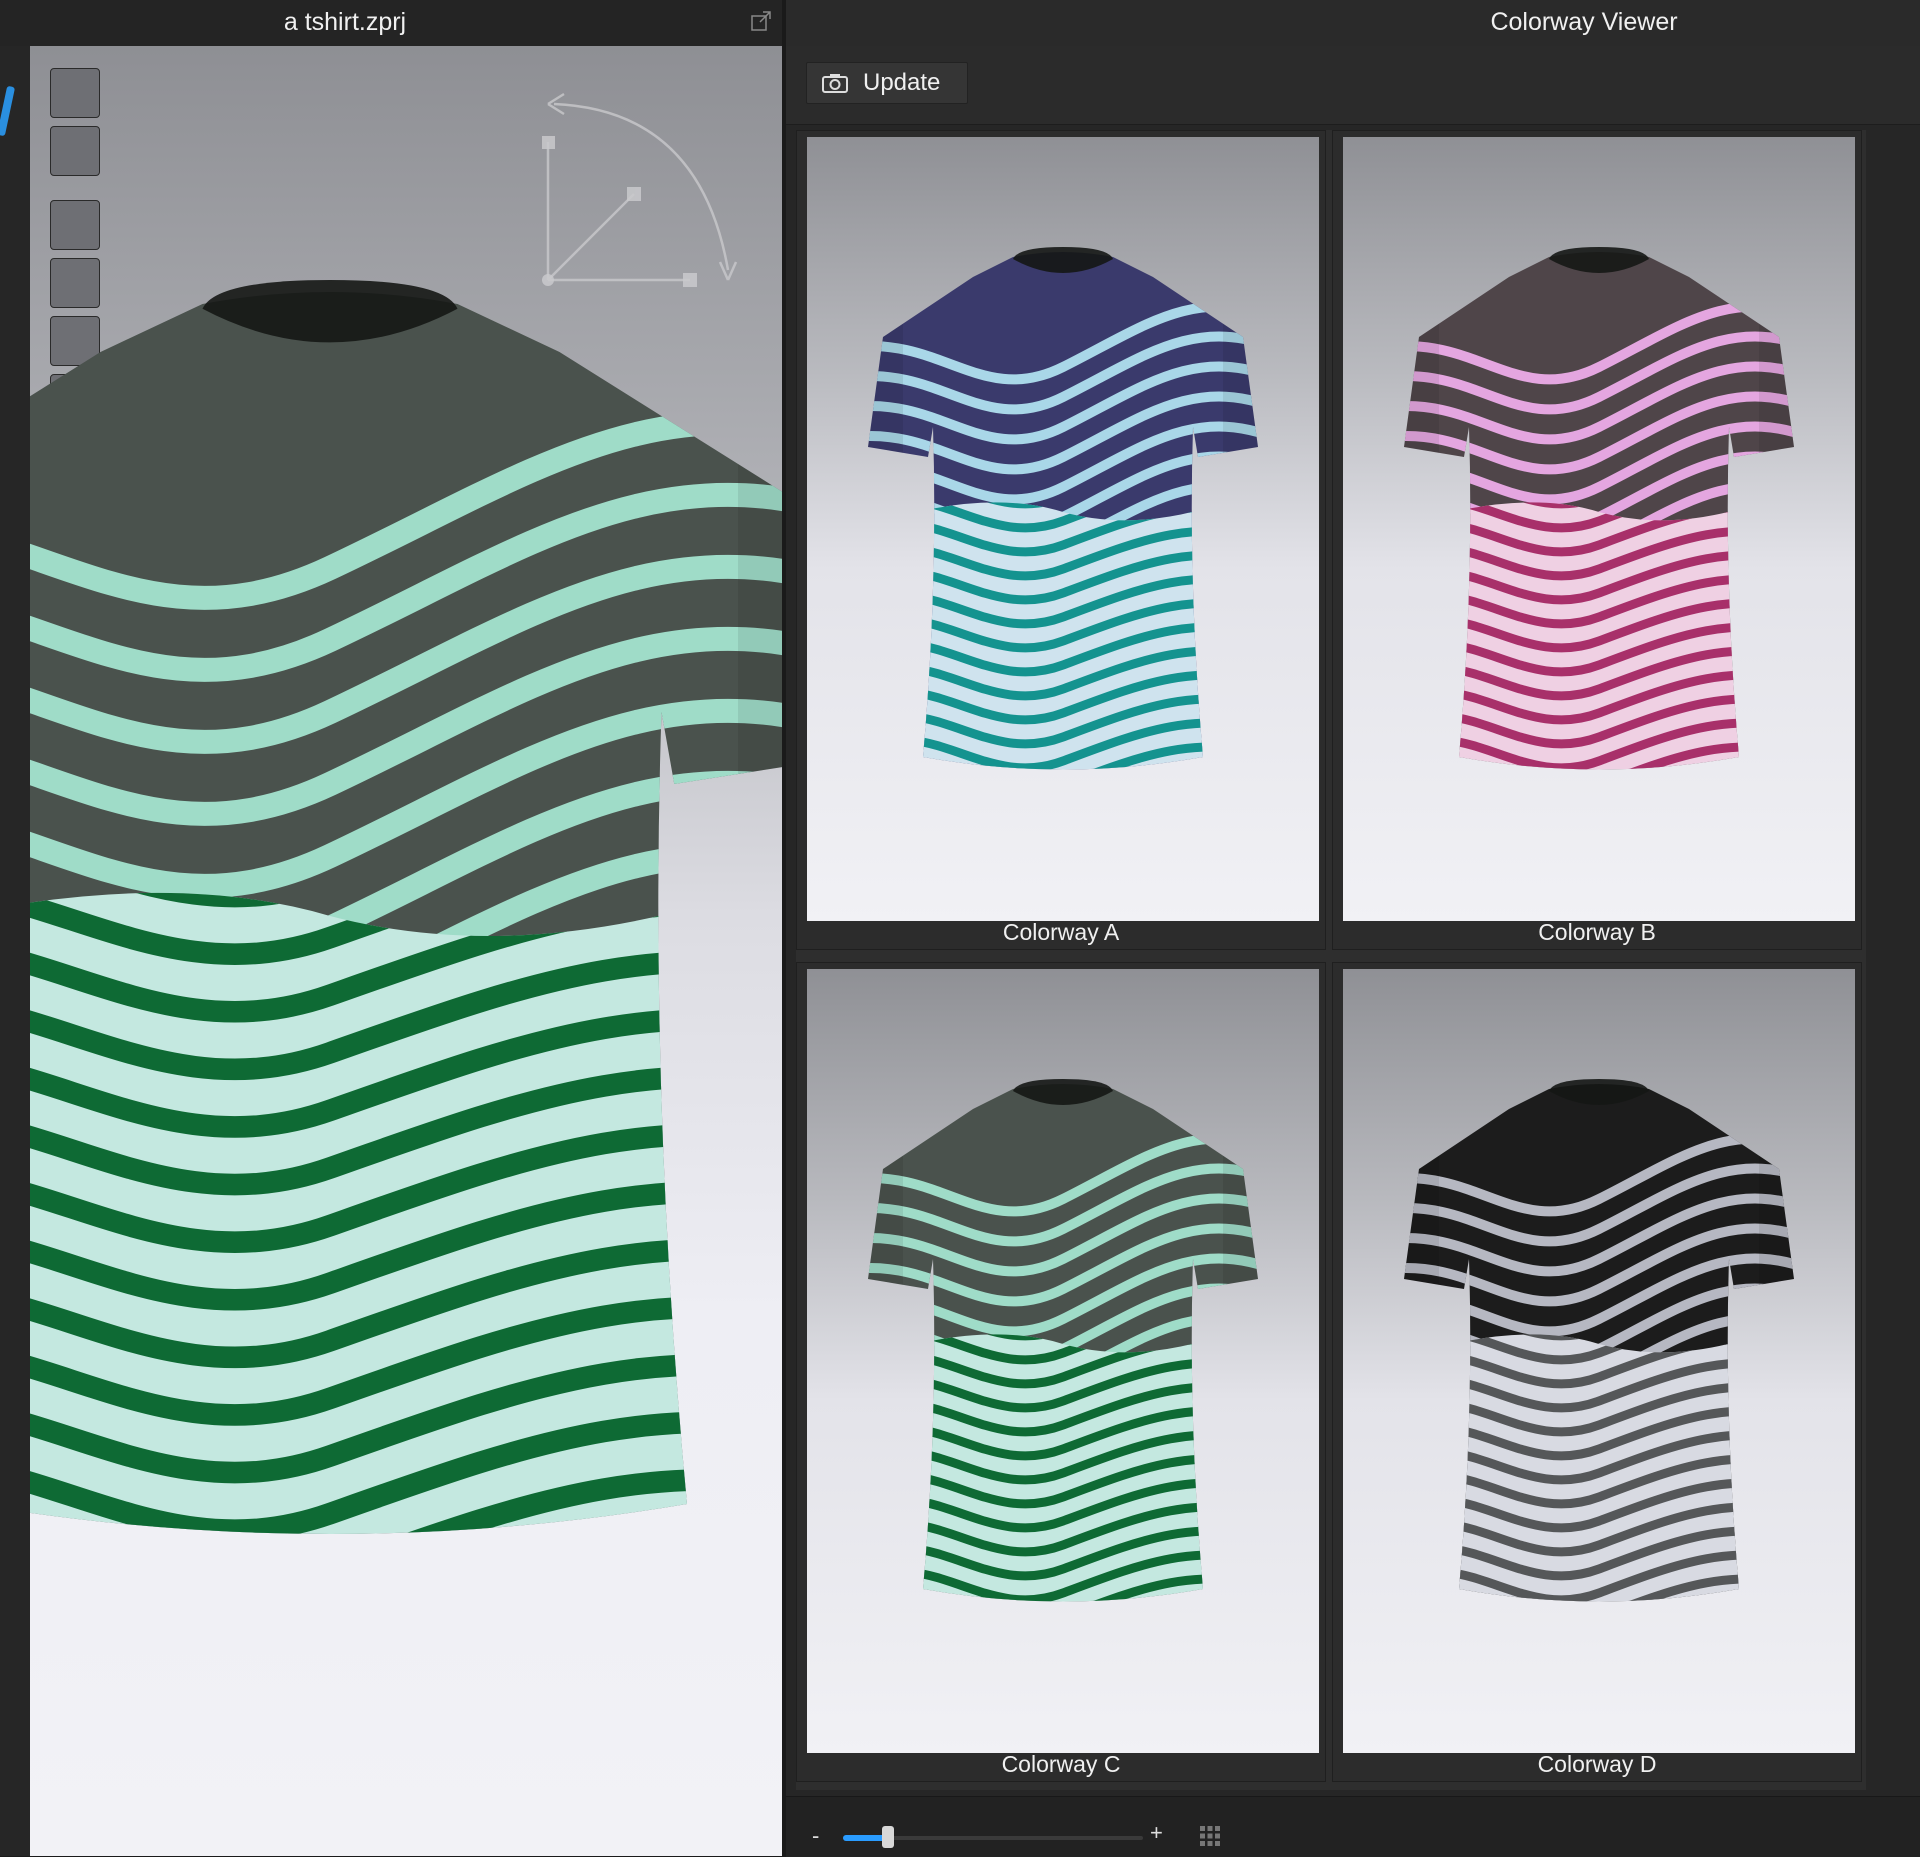 This screenshot has width=1920, height=1857. What do you see at coordinates (815, 1836) in the screenshot?
I see `zoom-out-button: -` at bounding box center [815, 1836].